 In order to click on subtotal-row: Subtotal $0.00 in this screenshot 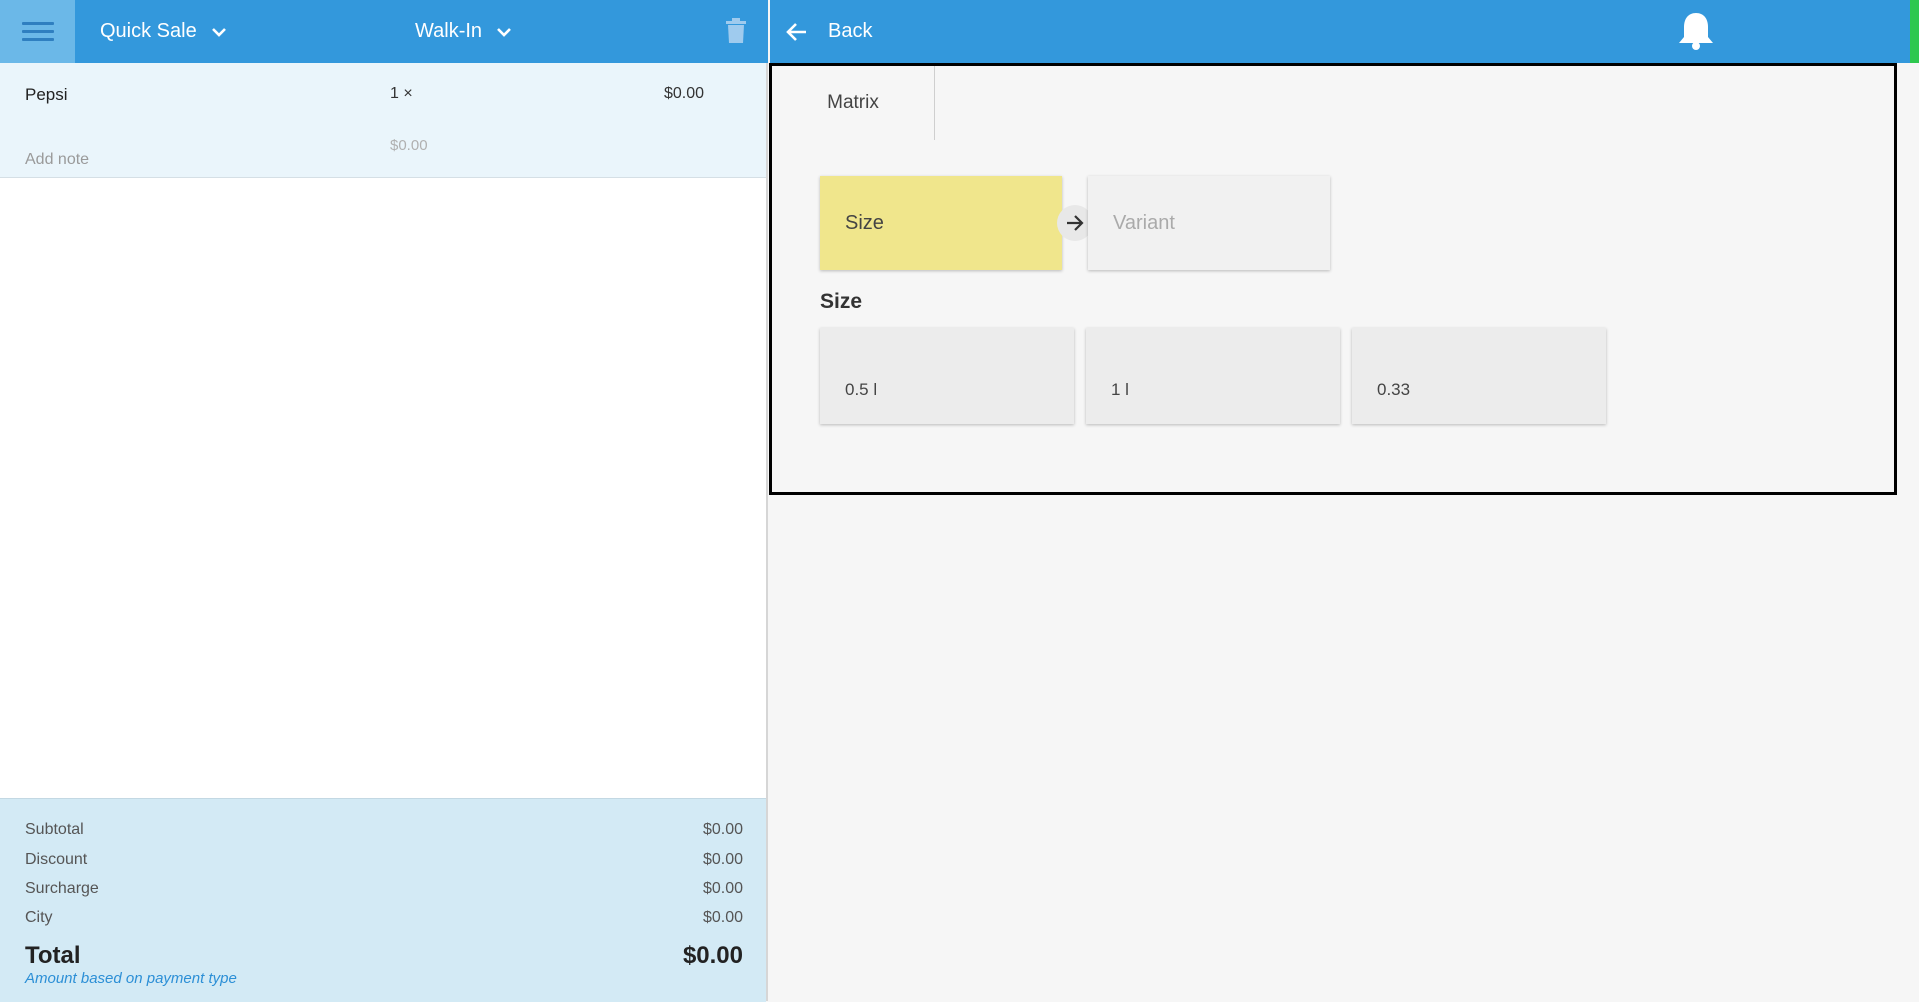, I will do `click(384, 830)`.